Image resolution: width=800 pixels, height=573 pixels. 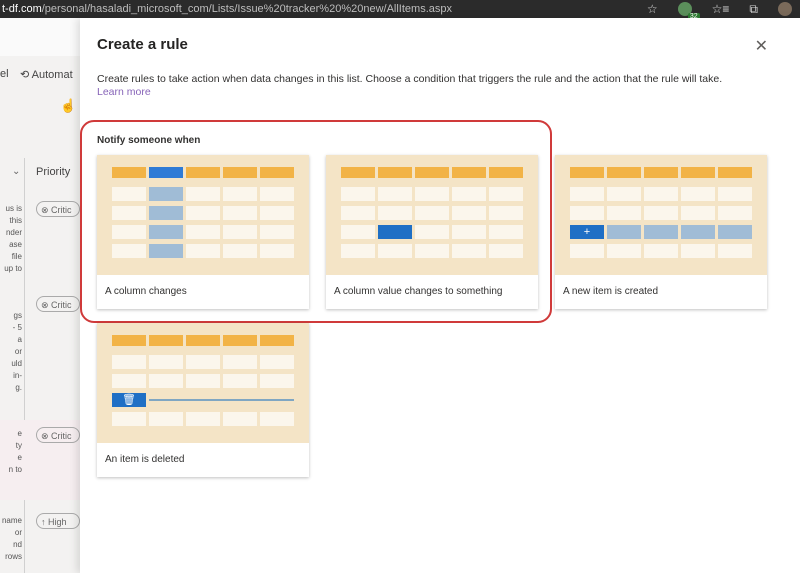 What do you see at coordinates (149, 140) in the screenshot?
I see `section-label: Notify someone when` at bounding box center [149, 140].